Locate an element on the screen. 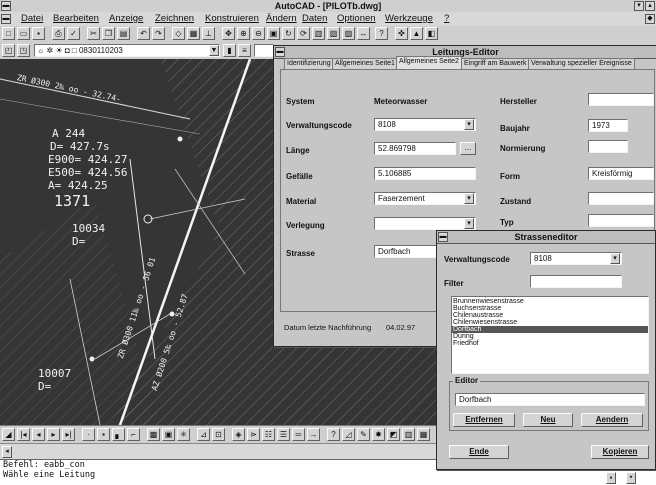 The image size is (656, 485). model-icon: ▨ is located at coordinates (348, 33).